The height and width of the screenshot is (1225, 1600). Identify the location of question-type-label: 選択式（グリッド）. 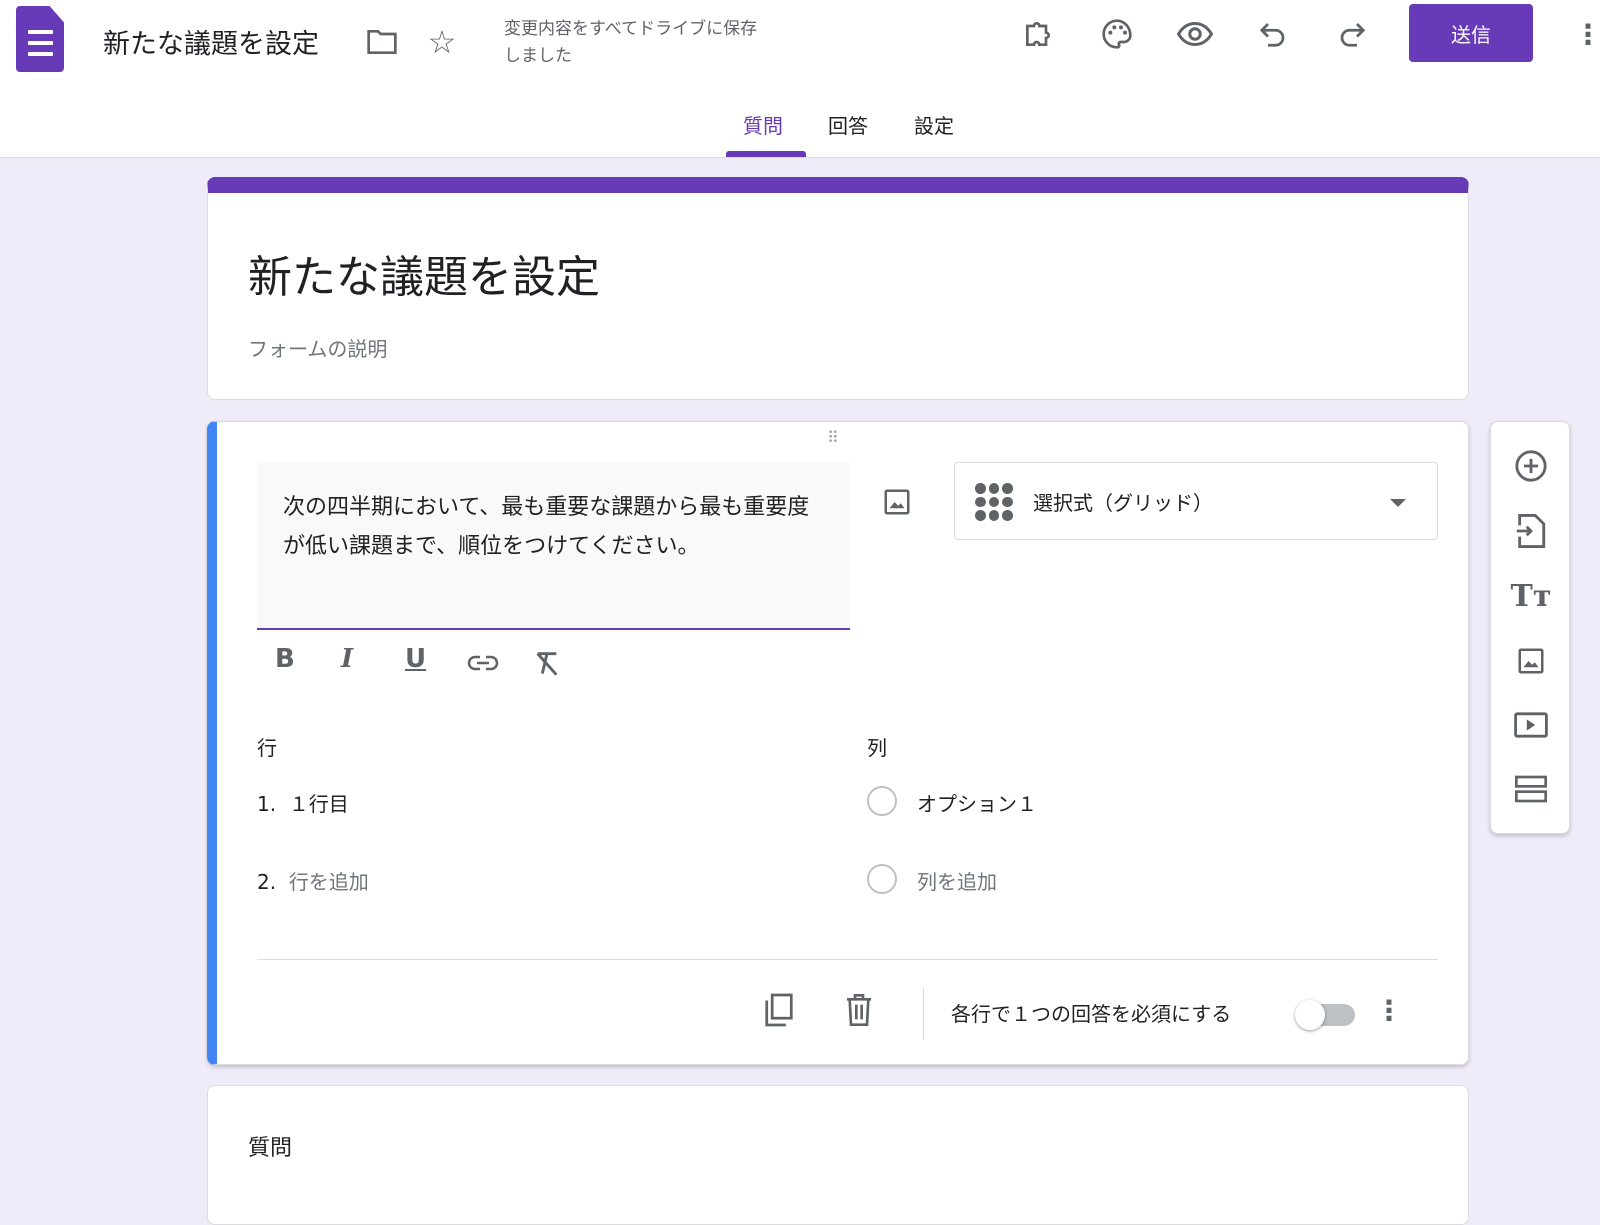
(1123, 503).